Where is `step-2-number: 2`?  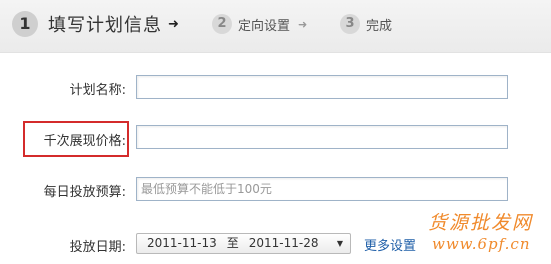
step-2-number: 2 is located at coordinates (222, 24).